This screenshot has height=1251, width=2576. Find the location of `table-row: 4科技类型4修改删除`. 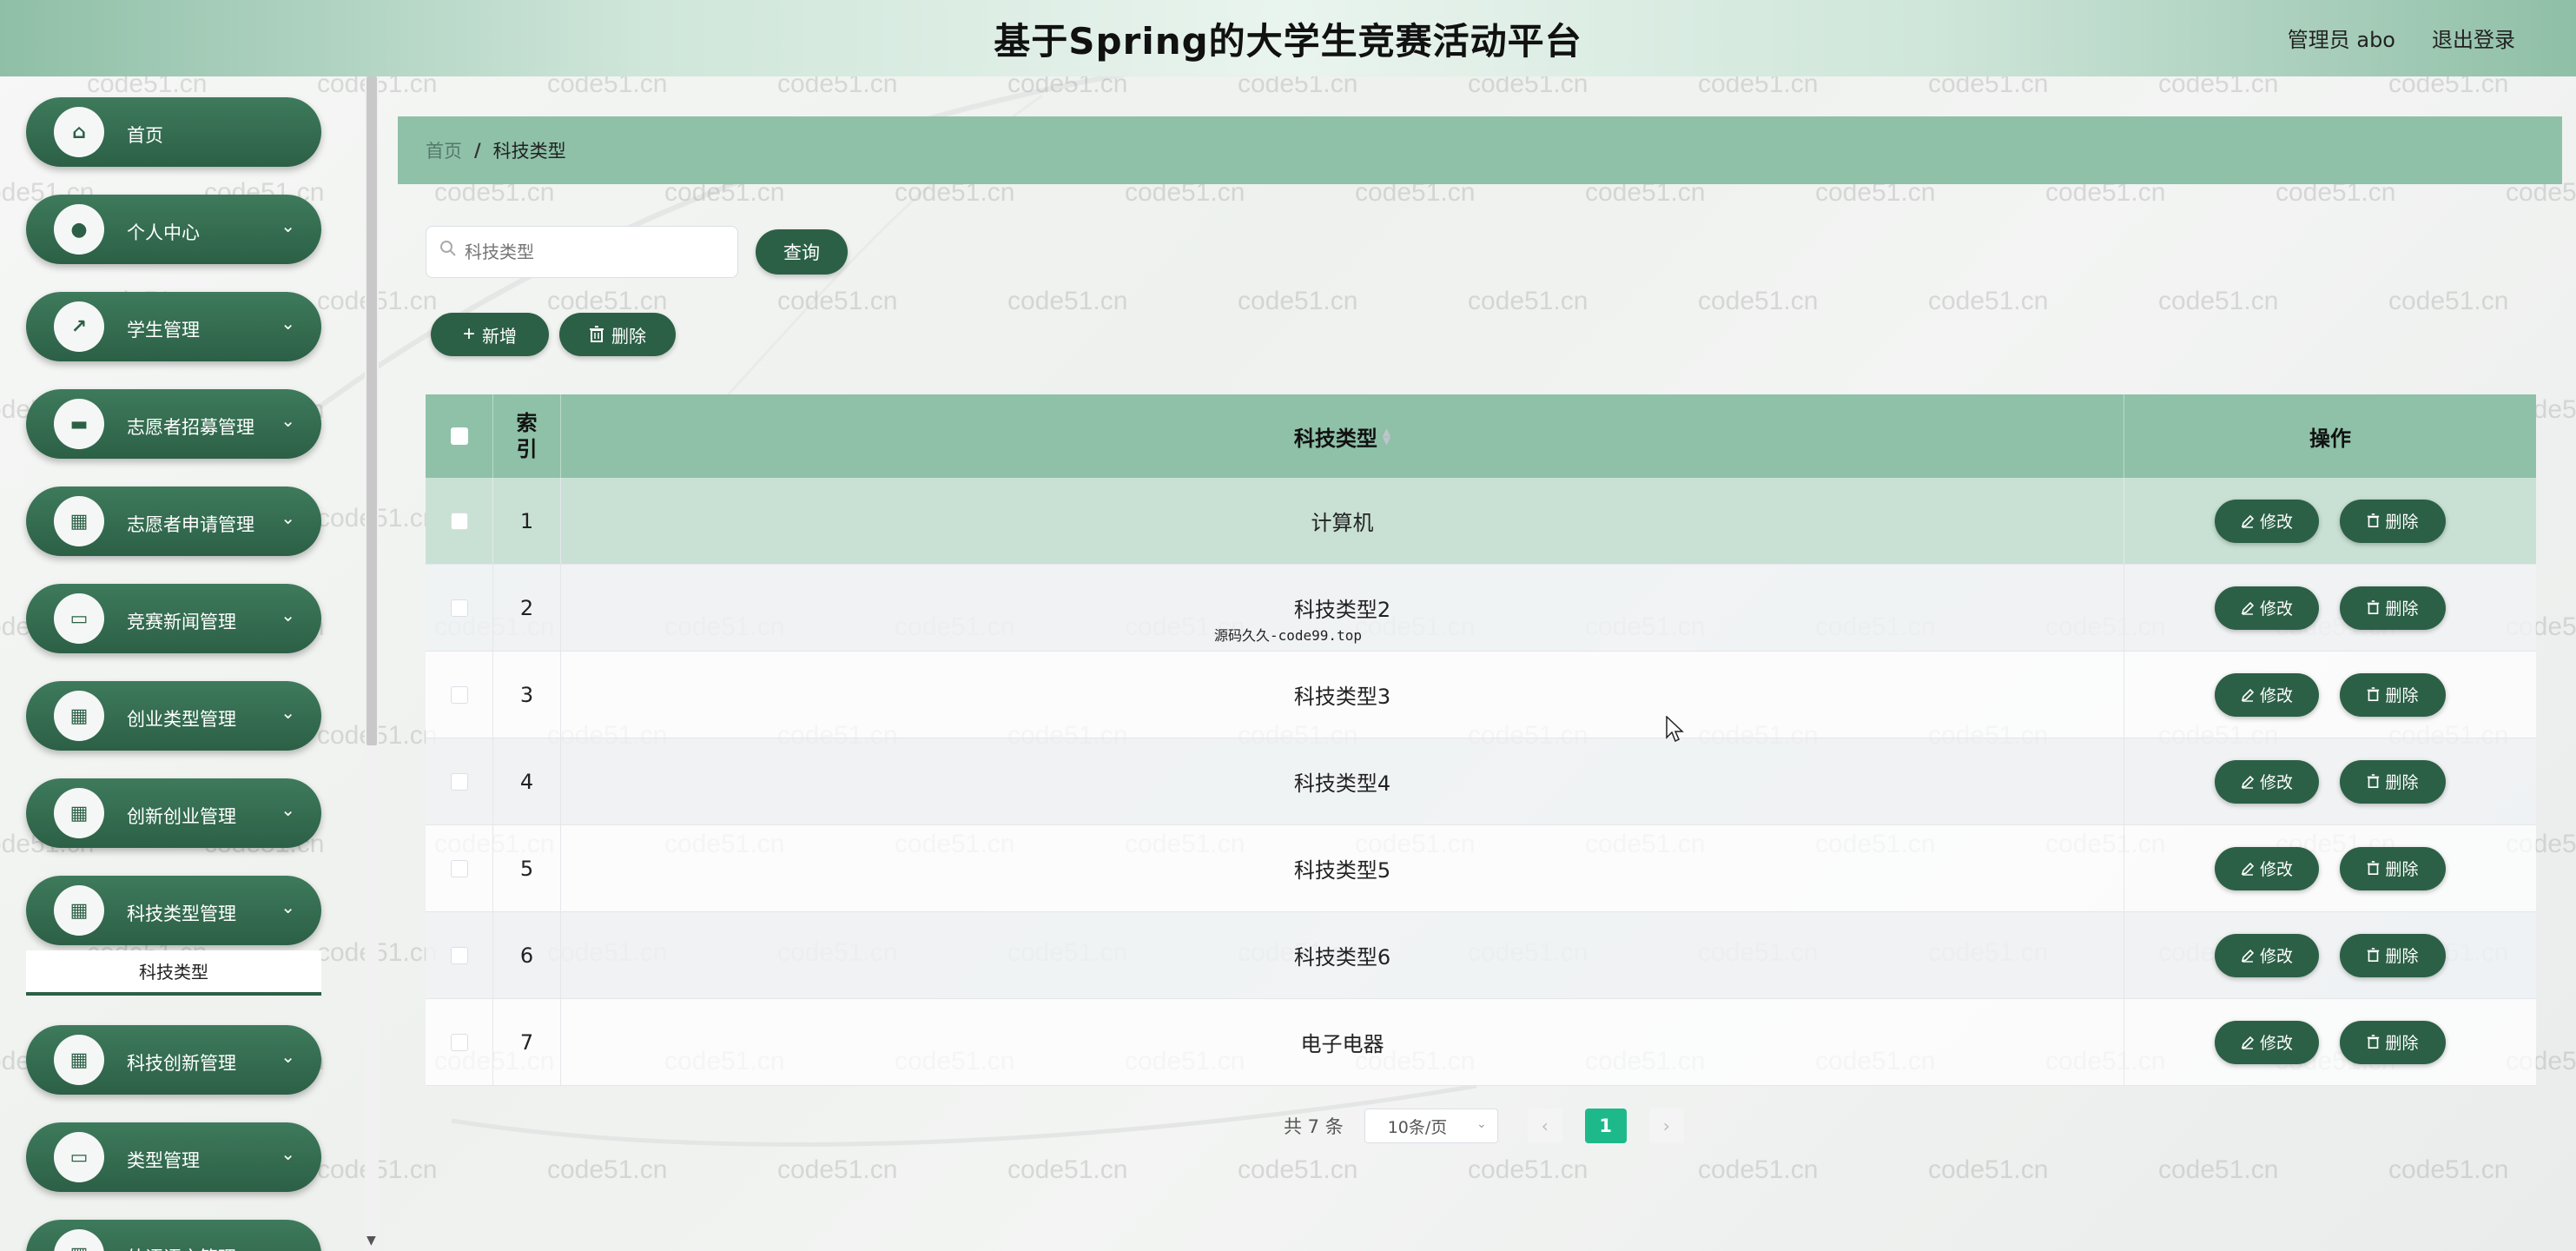

table-row: 4科技类型4修改删除 is located at coordinates (1481, 781).